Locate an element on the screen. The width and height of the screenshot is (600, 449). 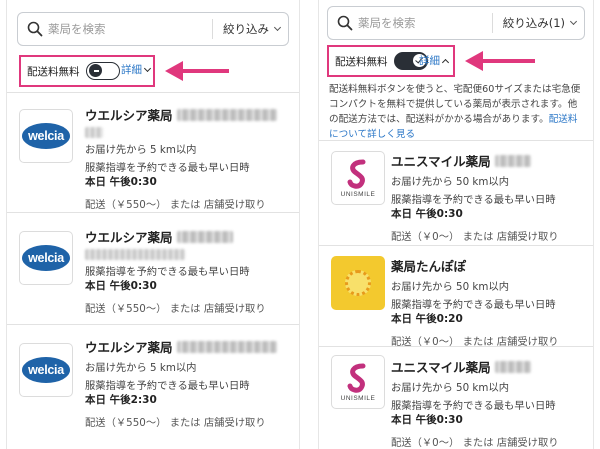
pharmacy-logo is located at coordinates (358, 283).